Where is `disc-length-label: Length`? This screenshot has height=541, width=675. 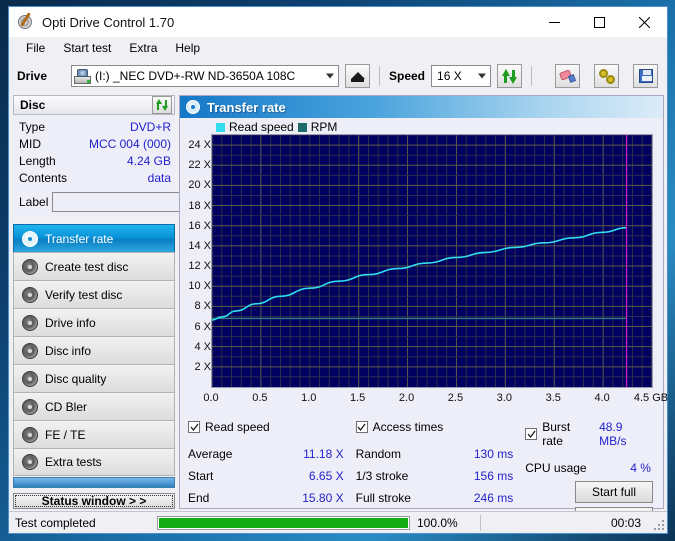 disc-length-label: Length is located at coordinates (37, 161).